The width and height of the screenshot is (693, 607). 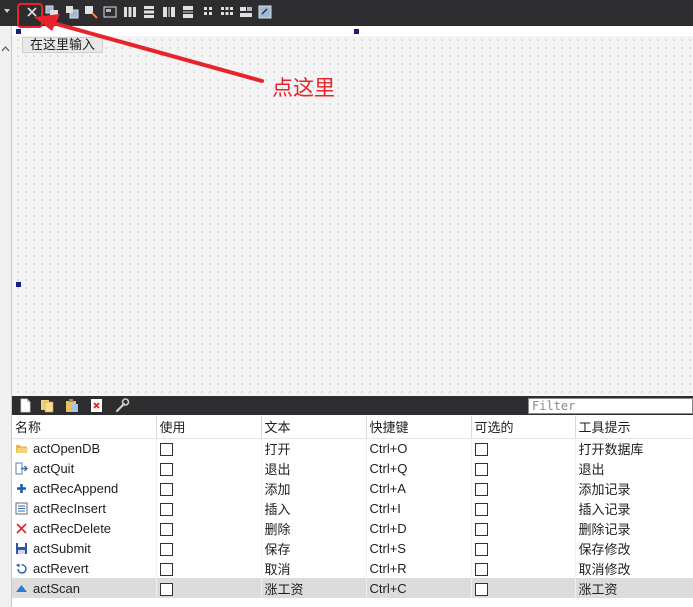 What do you see at coordinates (69, 508) in the screenshot?
I see `action-name: actRecInsert` at bounding box center [69, 508].